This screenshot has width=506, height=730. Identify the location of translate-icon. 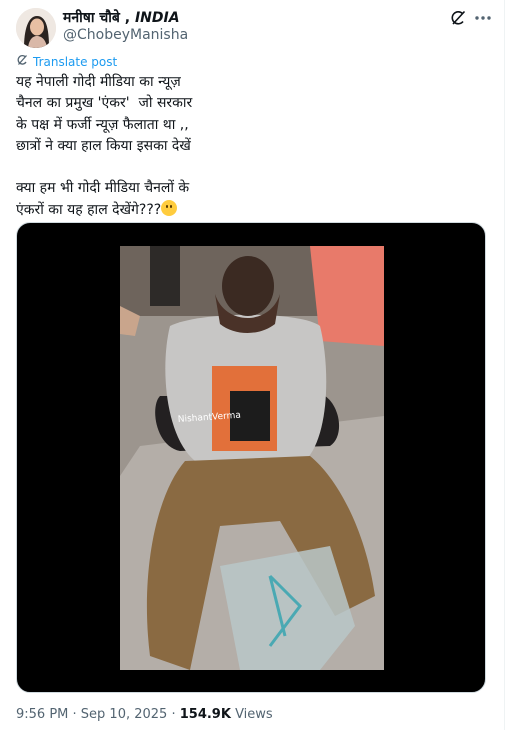
(22, 61).